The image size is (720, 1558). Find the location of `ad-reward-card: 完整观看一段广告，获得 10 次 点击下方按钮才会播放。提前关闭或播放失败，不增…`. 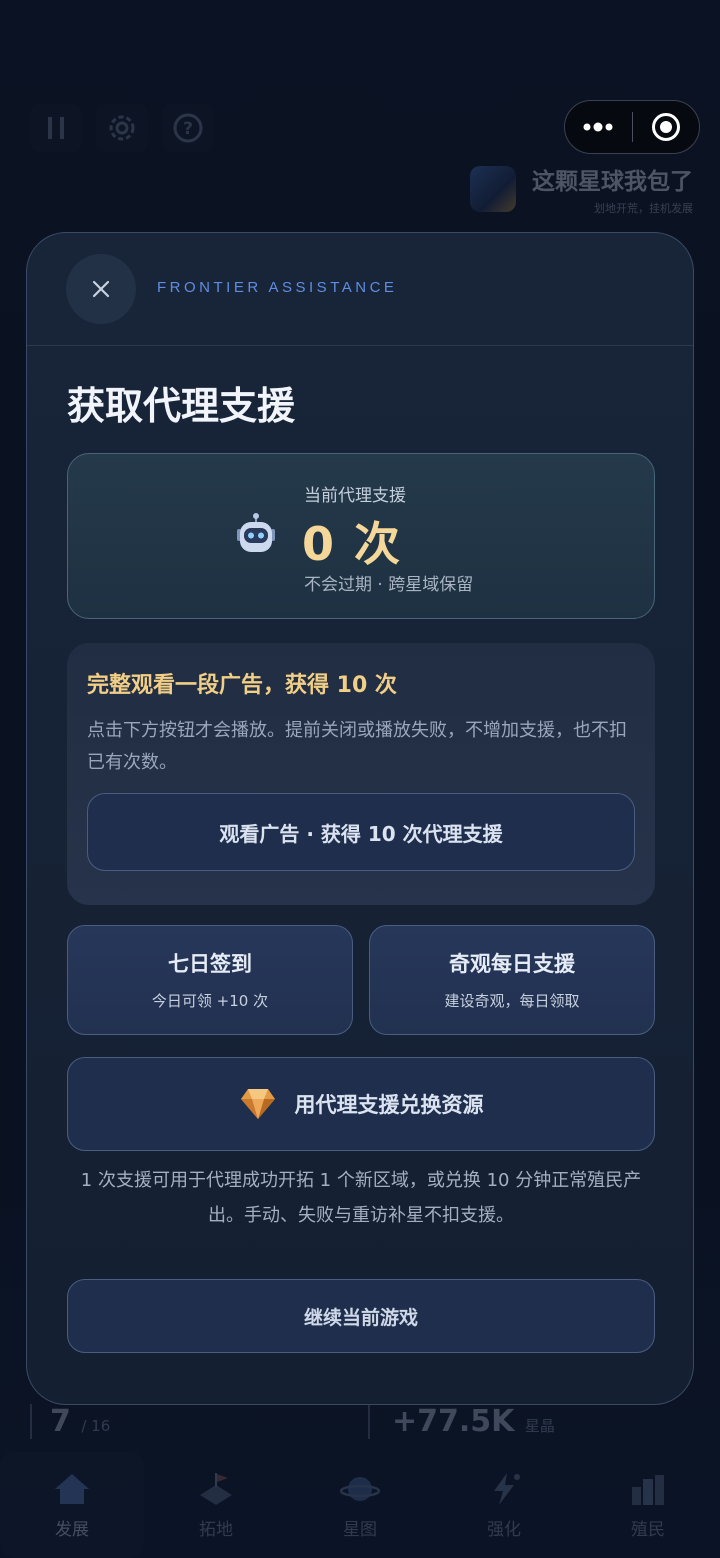

ad-reward-card: 完整观看一段广告，获得 10 次 点击下方按钮才会播放。提前关闭或播放失败，不增… is located at coordinates (361, 774).